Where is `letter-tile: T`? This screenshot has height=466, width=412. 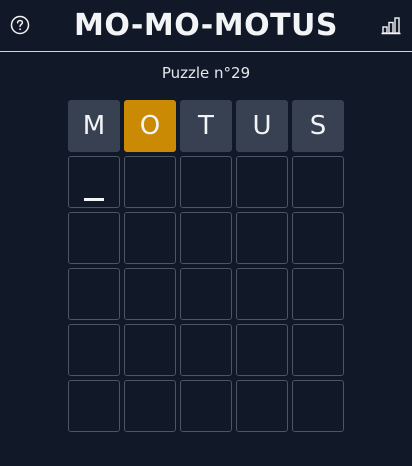 letter-tile: T is located at coordinates (206, 126).